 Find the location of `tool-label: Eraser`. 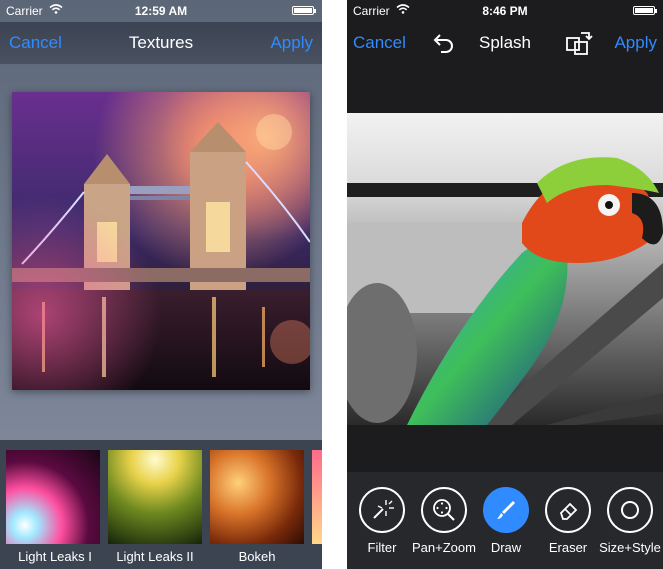

tool-label: Eraser is located at coordinates (568, 547).